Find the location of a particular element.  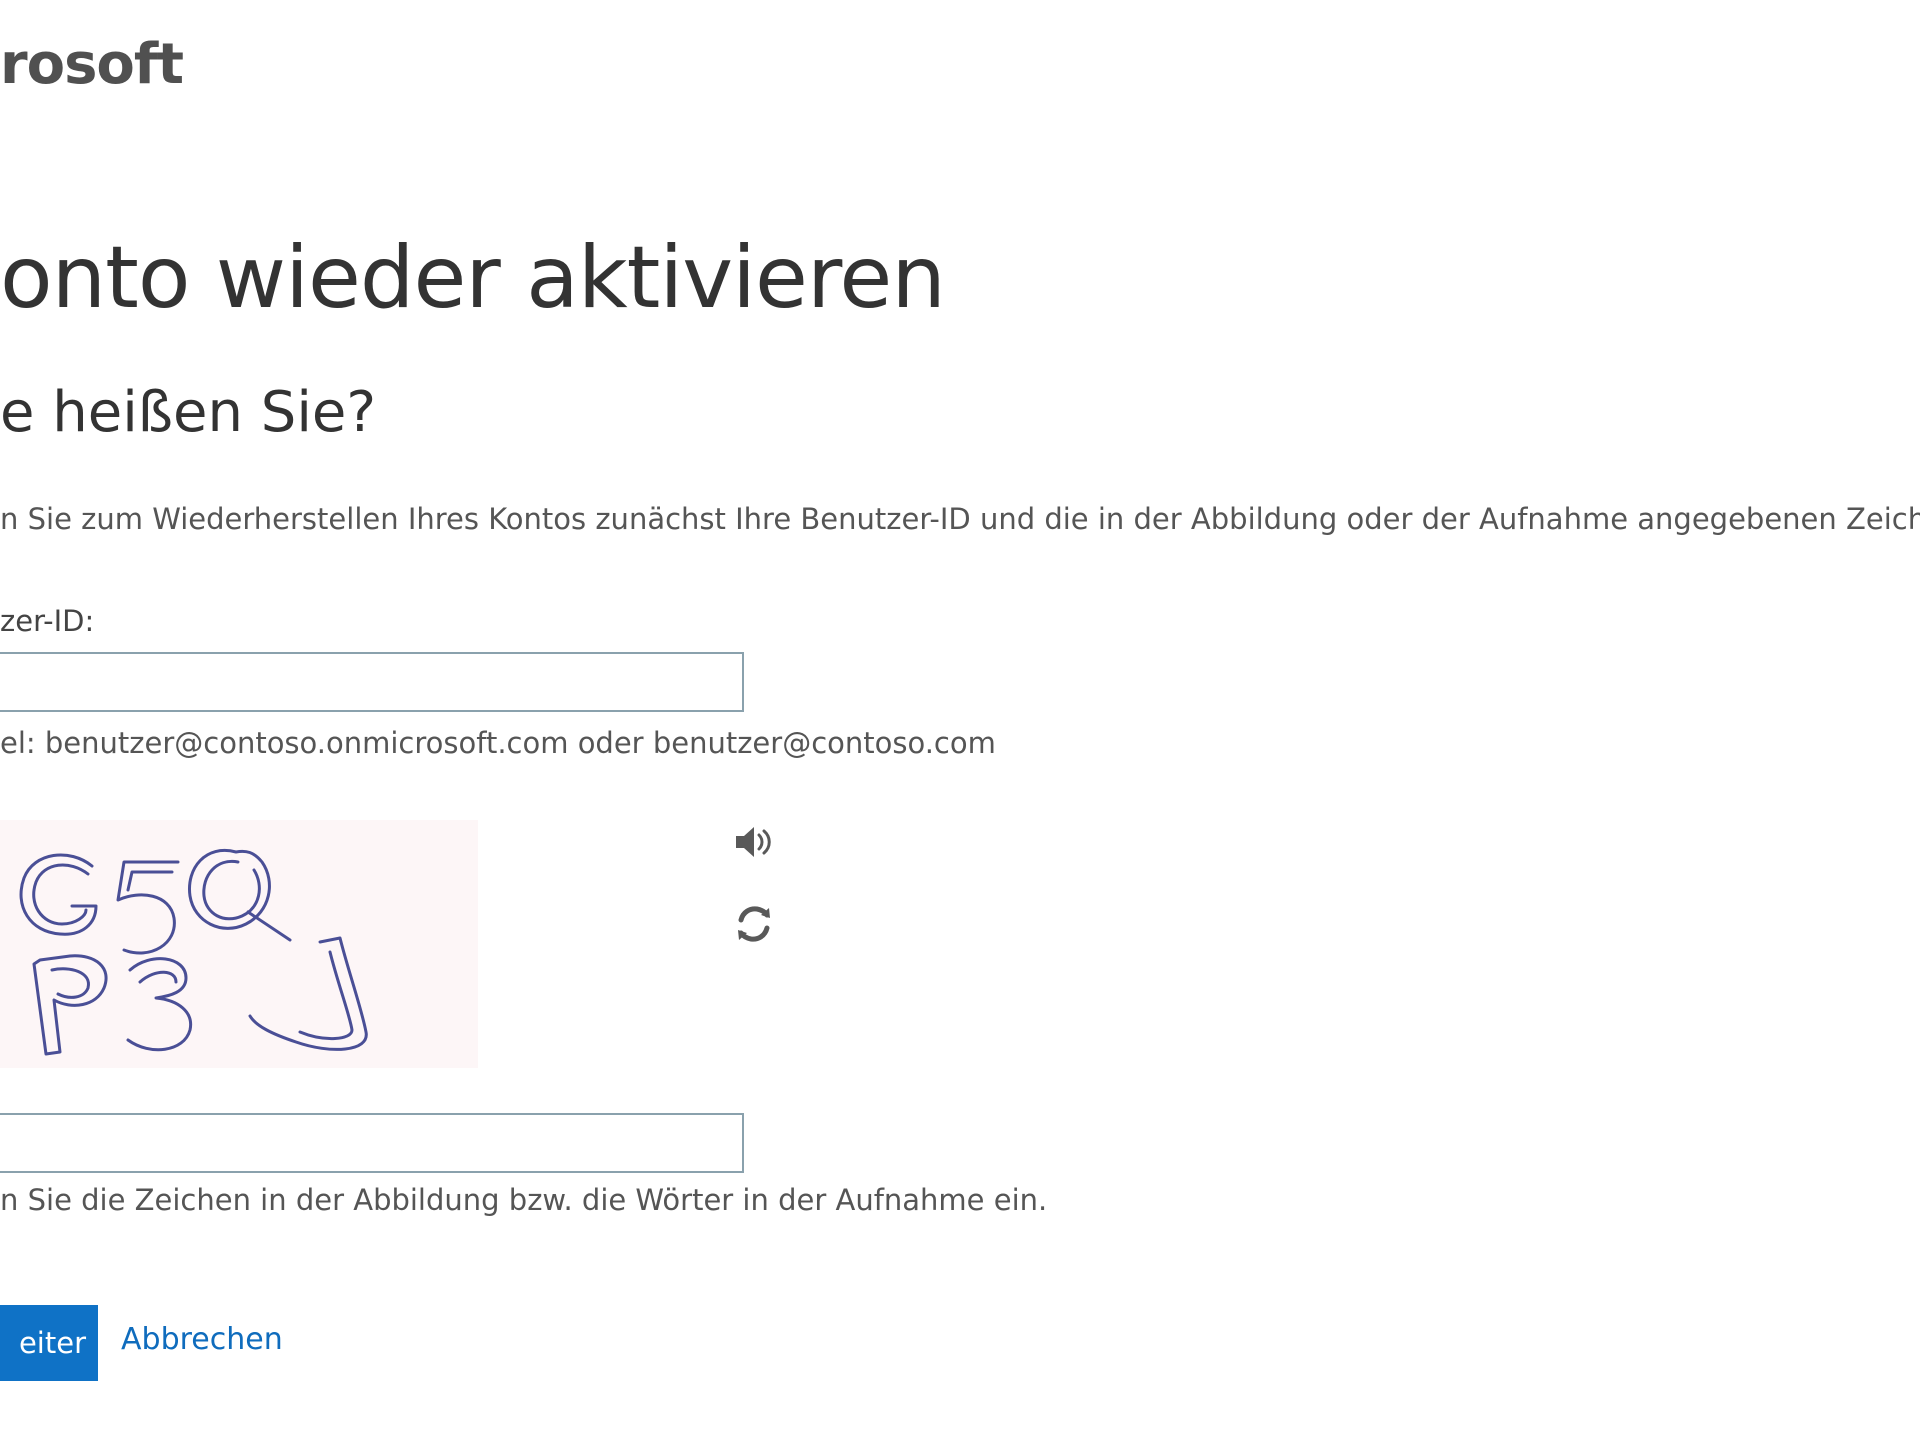

refresh-icon is located at coordinates (754, 924).